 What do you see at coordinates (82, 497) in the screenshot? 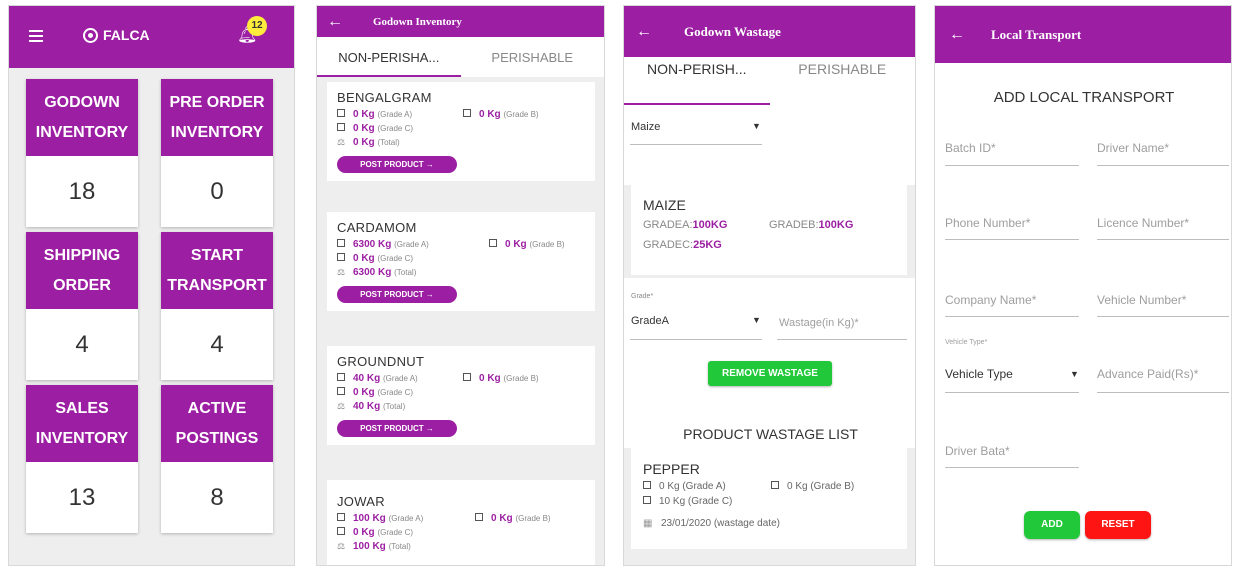
I see `tile-value: 13` at bounding box center [82, 497].